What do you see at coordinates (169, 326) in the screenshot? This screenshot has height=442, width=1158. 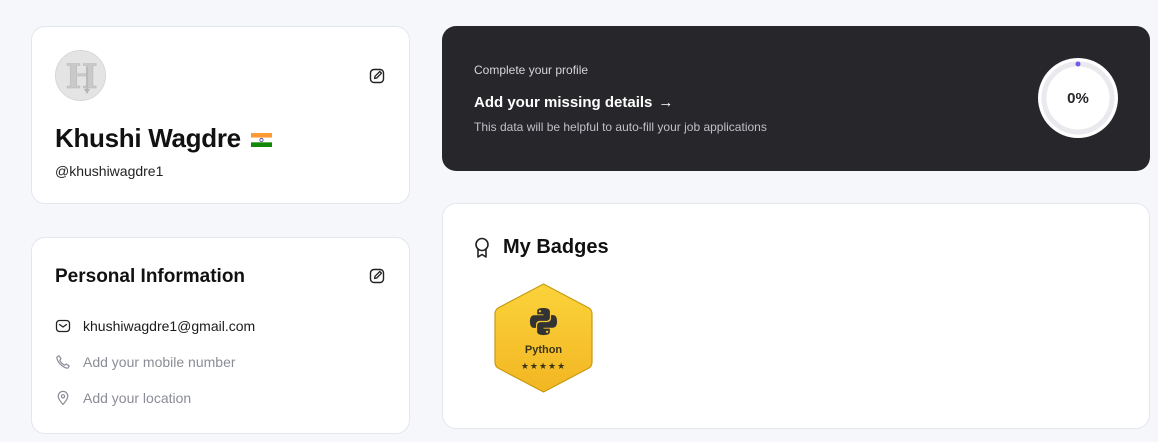 I see `email-value: khushiwagdre1@gmail.com` at bounding box center [169, 326].